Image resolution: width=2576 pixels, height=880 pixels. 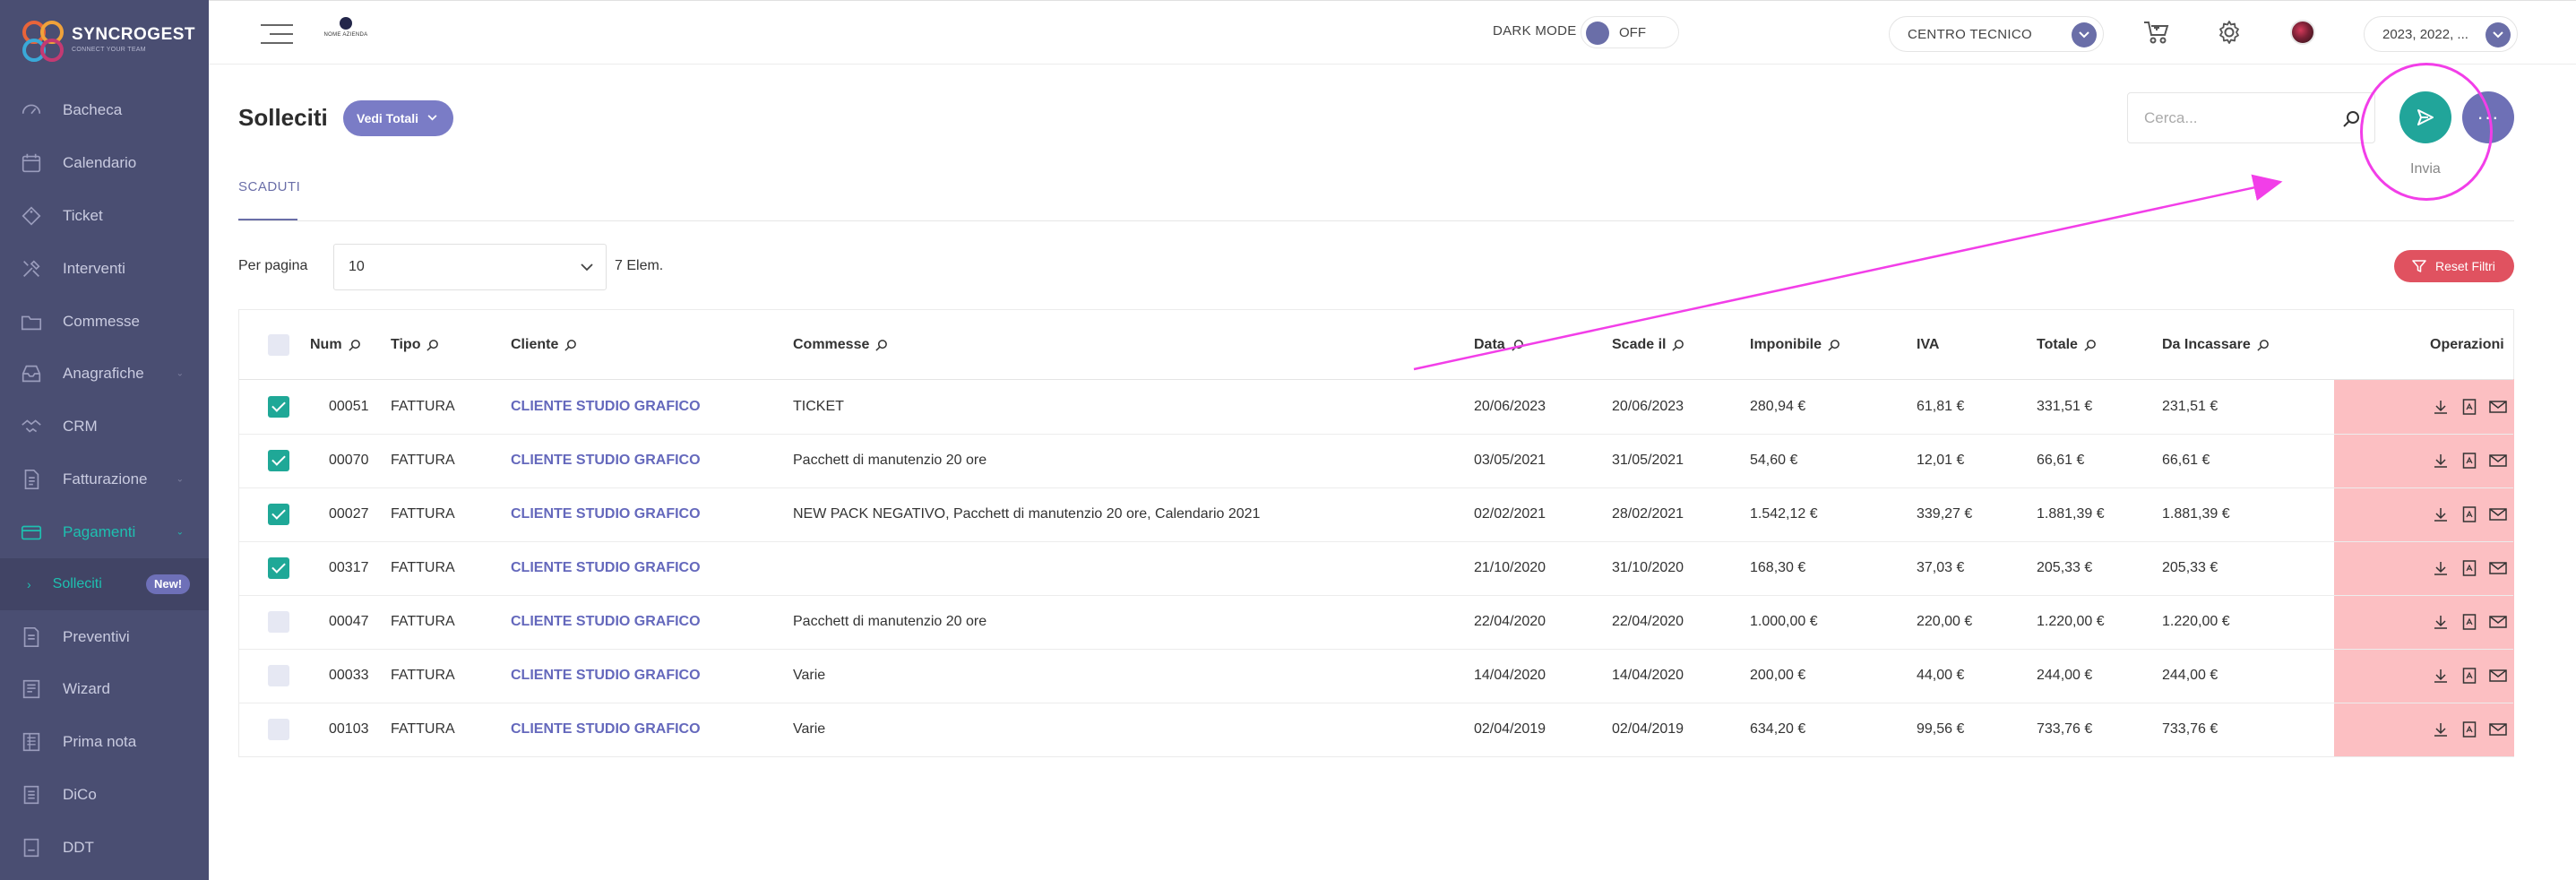 What do you see at coordinates (105, 532) in the screenshot?
I see `sidebar-item-pagamenti: Pagamenti ⌄` at bounding box center [105, 532].